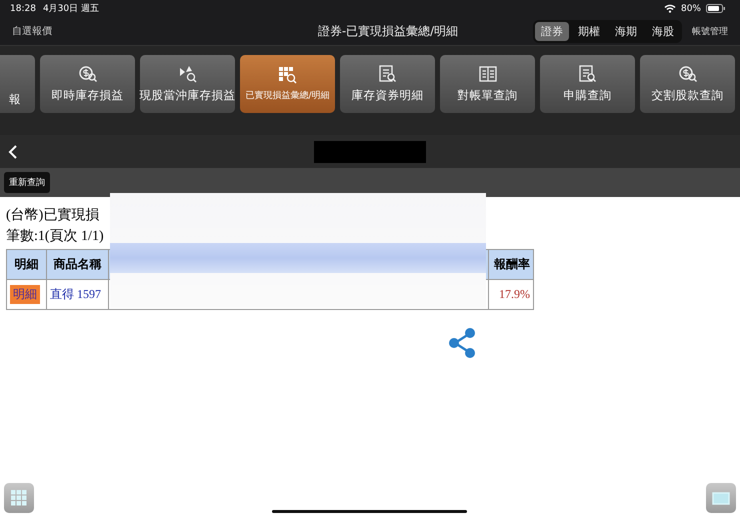 The height and width of the screenshot is (517, 740). I want to click on detail-button: 明細, so click(25, 294).